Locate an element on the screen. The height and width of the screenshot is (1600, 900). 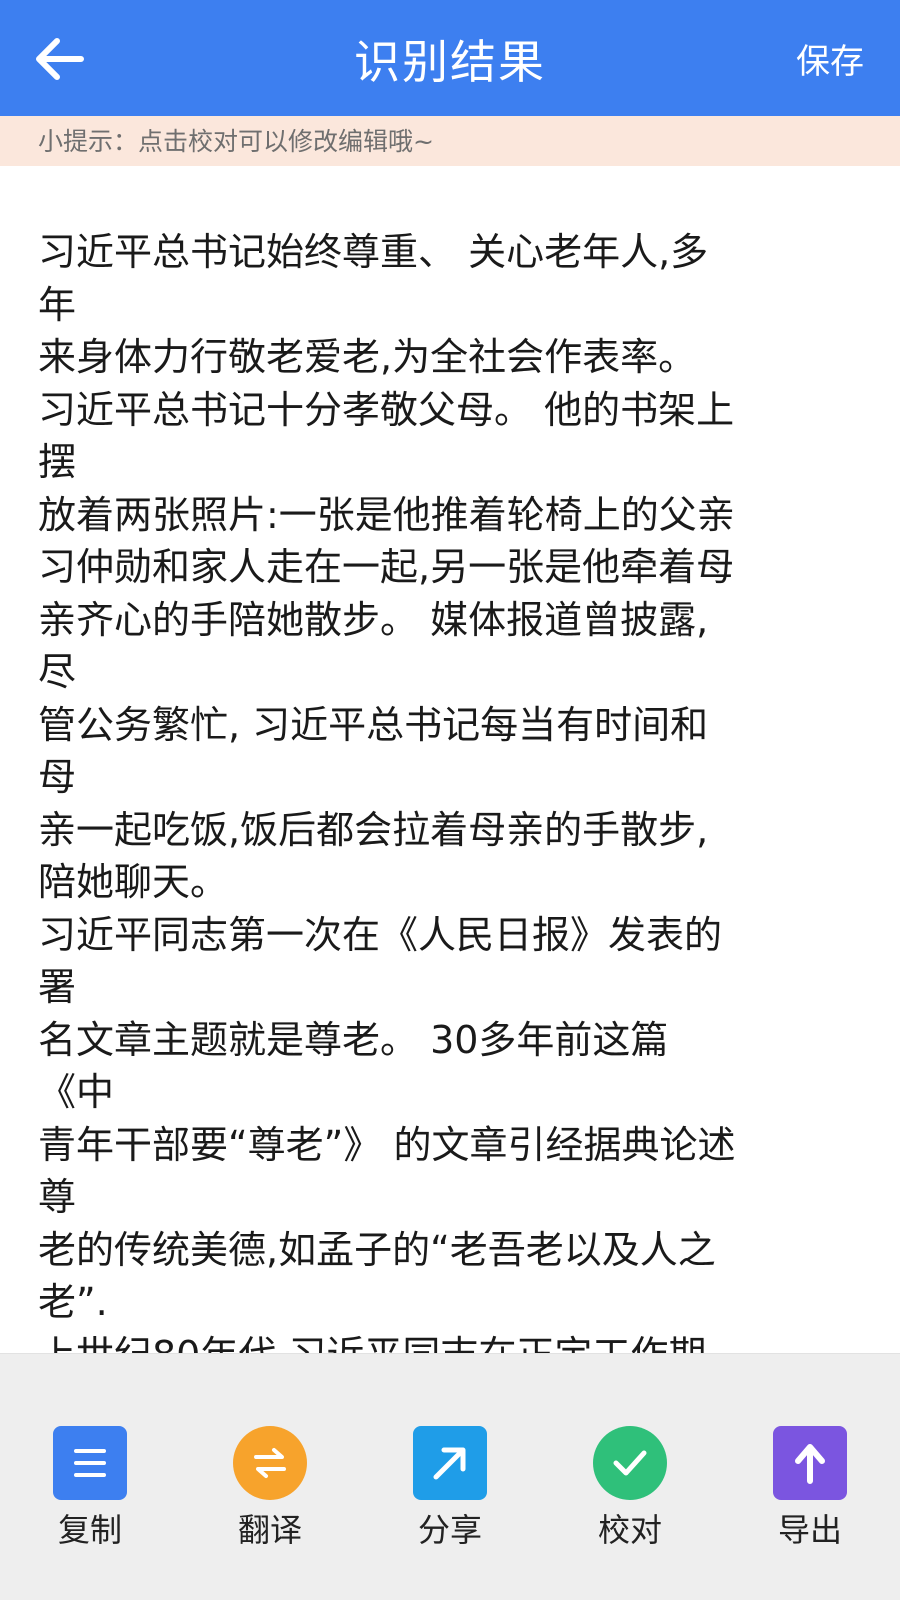
back-button is located at coordinates (59, 59).